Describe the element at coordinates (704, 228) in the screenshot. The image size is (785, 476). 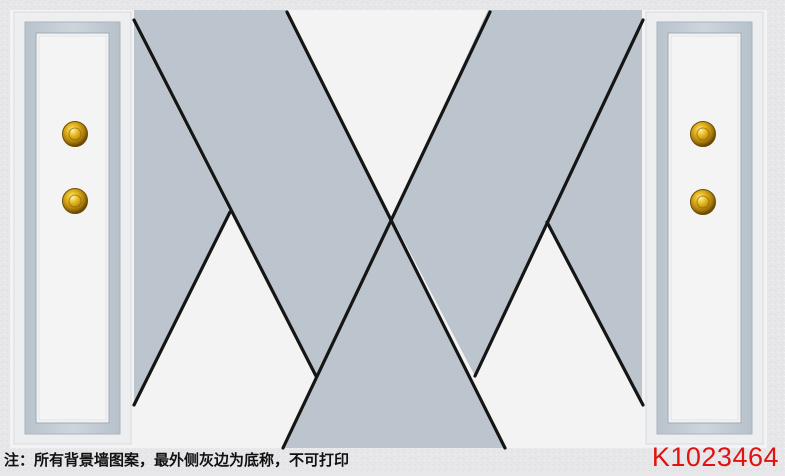
I see `right-side-panel` at that location.